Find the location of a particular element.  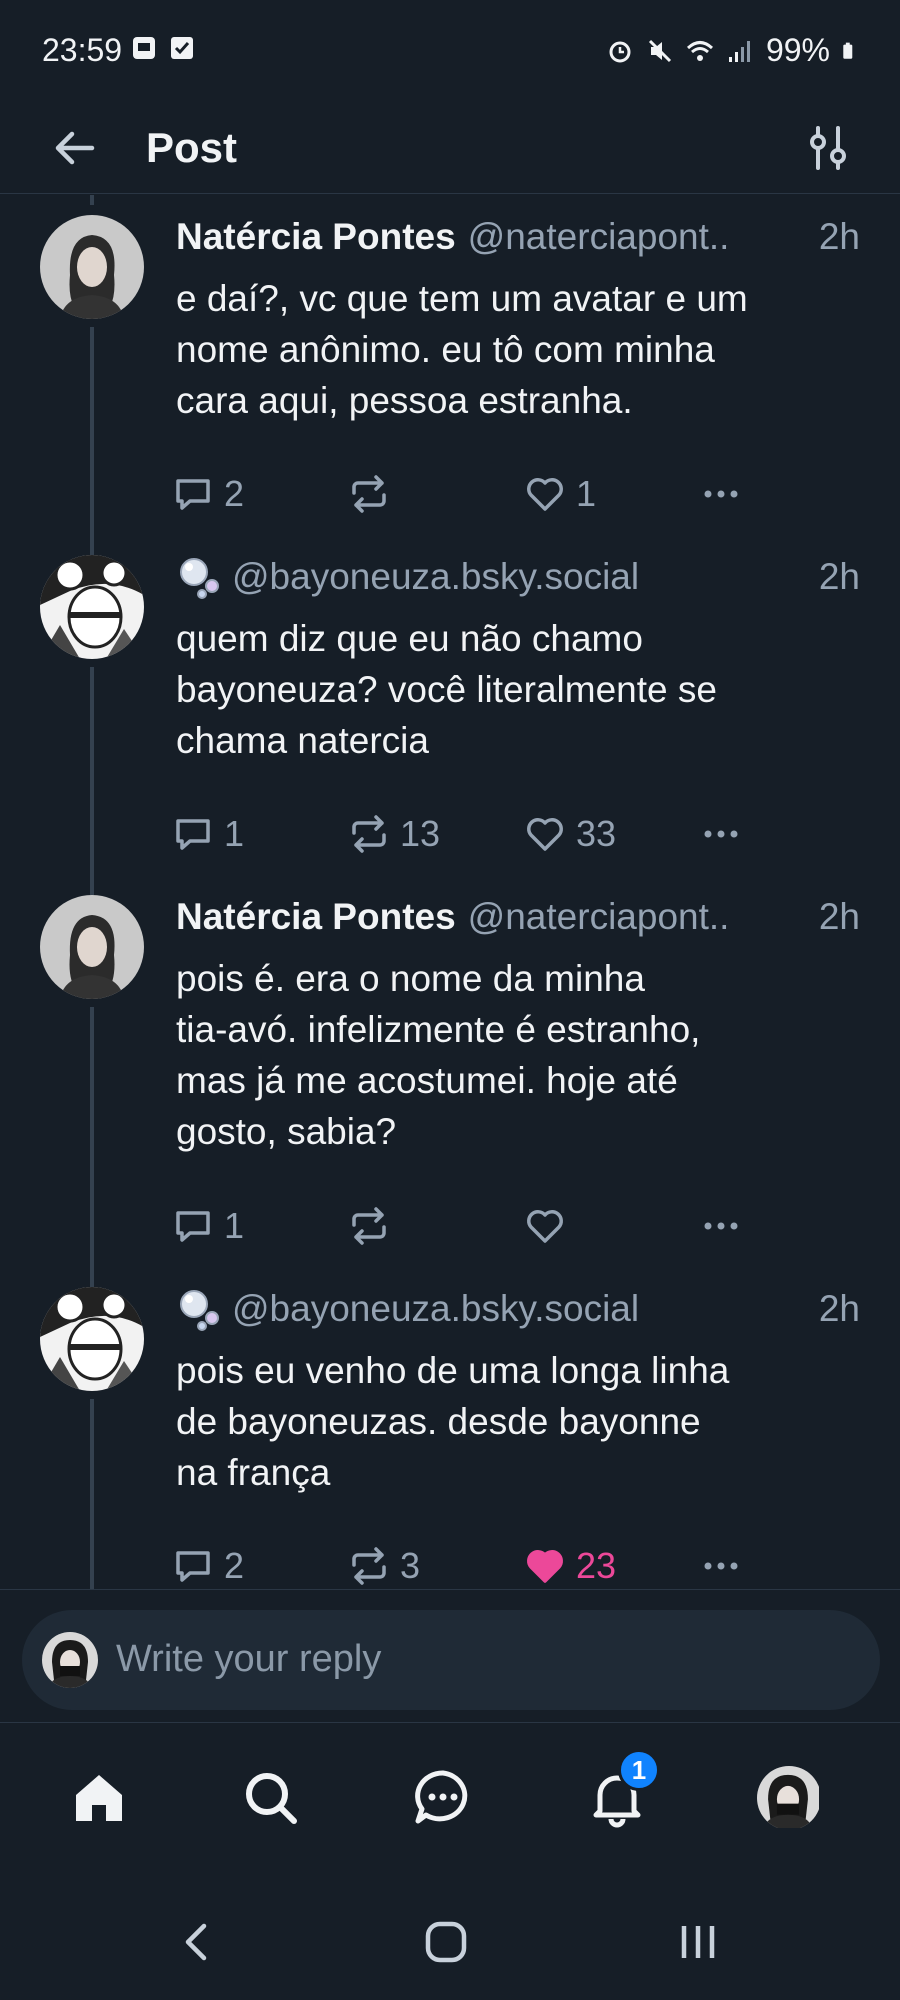

post-header: Post is located at coordinates (450, 147).